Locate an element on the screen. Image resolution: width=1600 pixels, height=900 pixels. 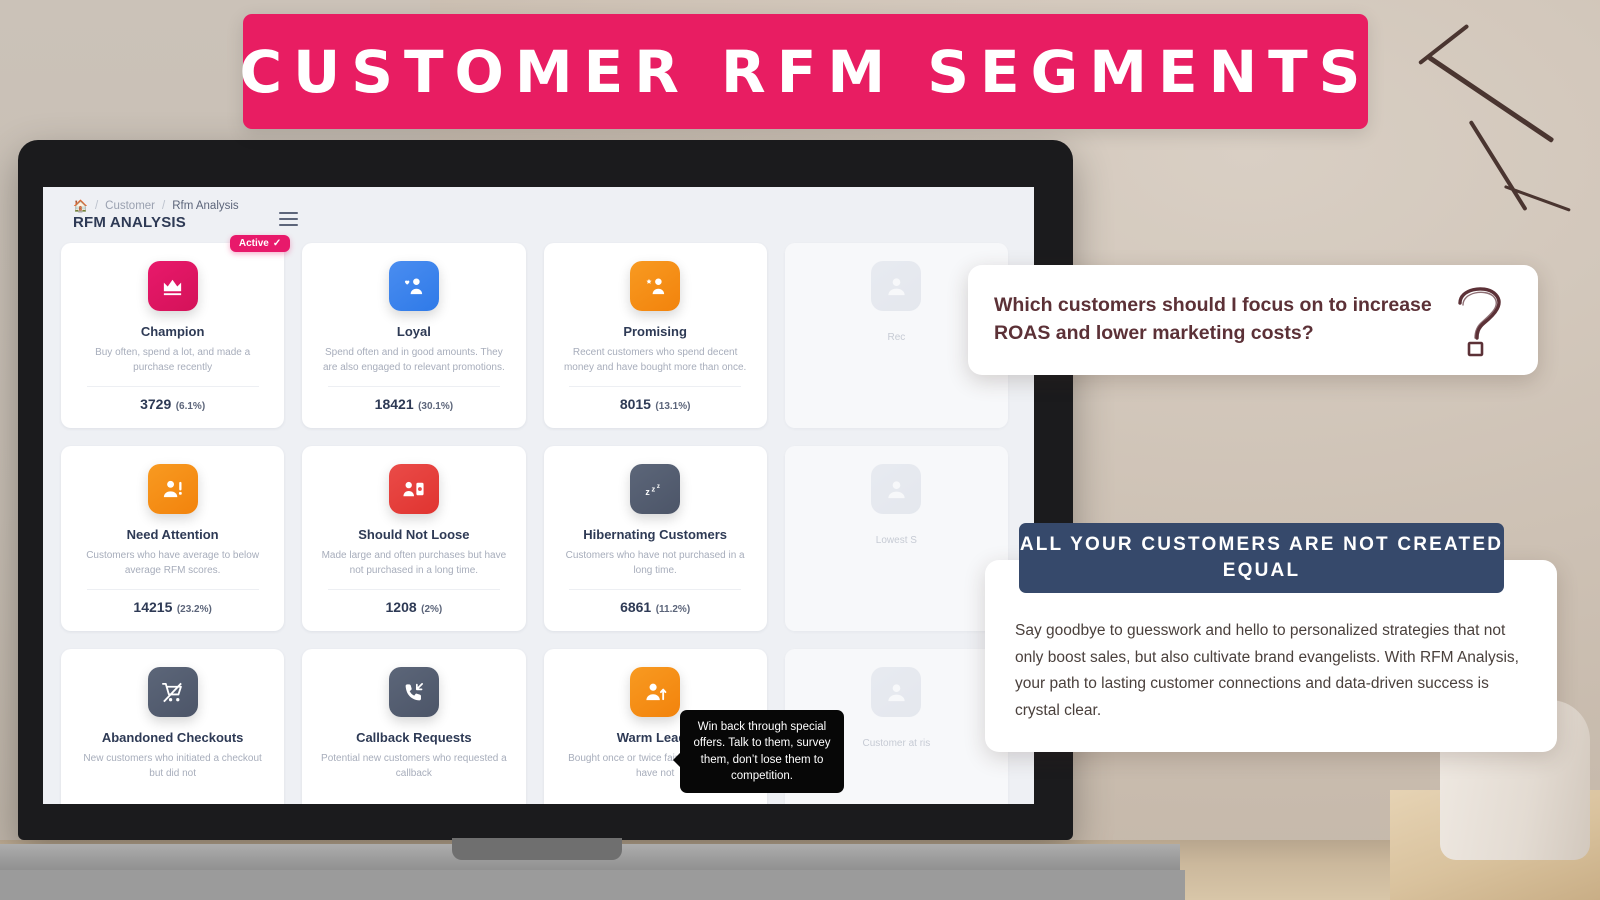
title-banner-text: CUSTOMER RFM SEGMENTS is located at coordinates (805, 71).